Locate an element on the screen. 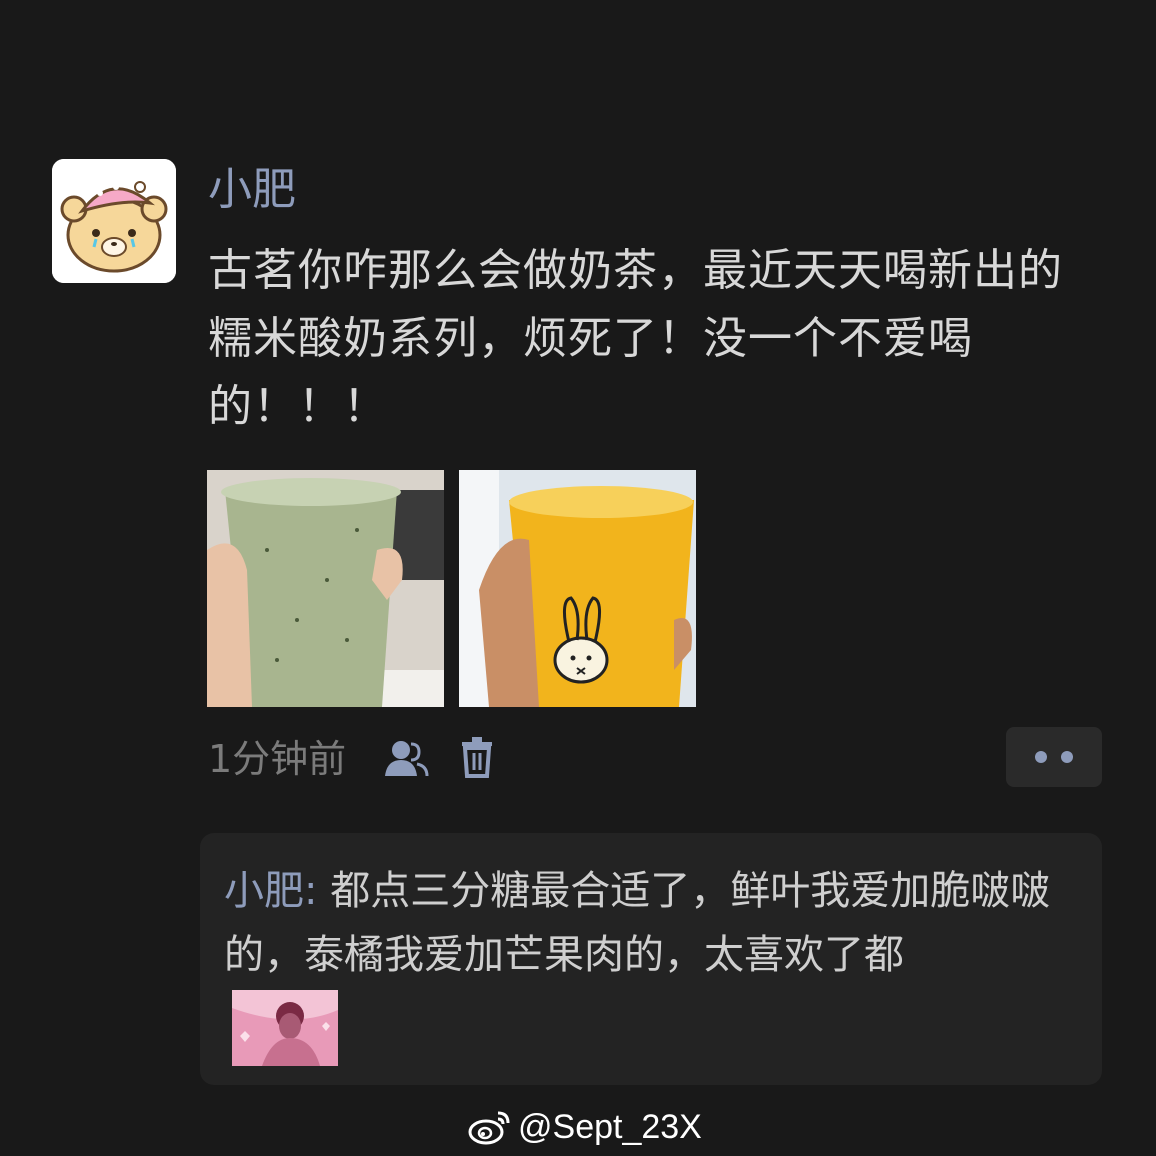 The height and width of the screenshot is (1156, 1156). comment-author: 小肥 is located at coordinates (264, 891).